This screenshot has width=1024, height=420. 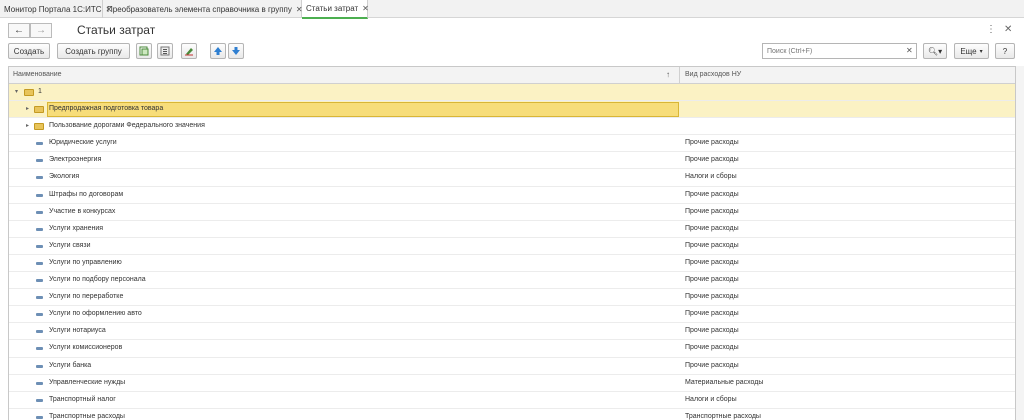 I want to click on copy-button, so click(x=144, y=51).